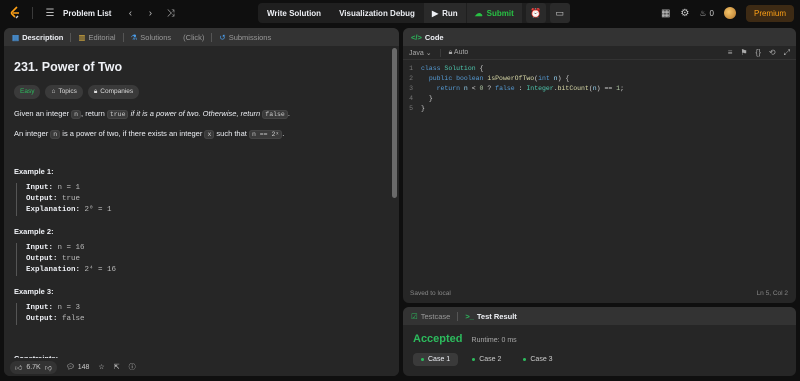  What do you see at coordinates (83, 367) in the screenshot?
I see `comment-count: 148` at bounding box center [83, 367].